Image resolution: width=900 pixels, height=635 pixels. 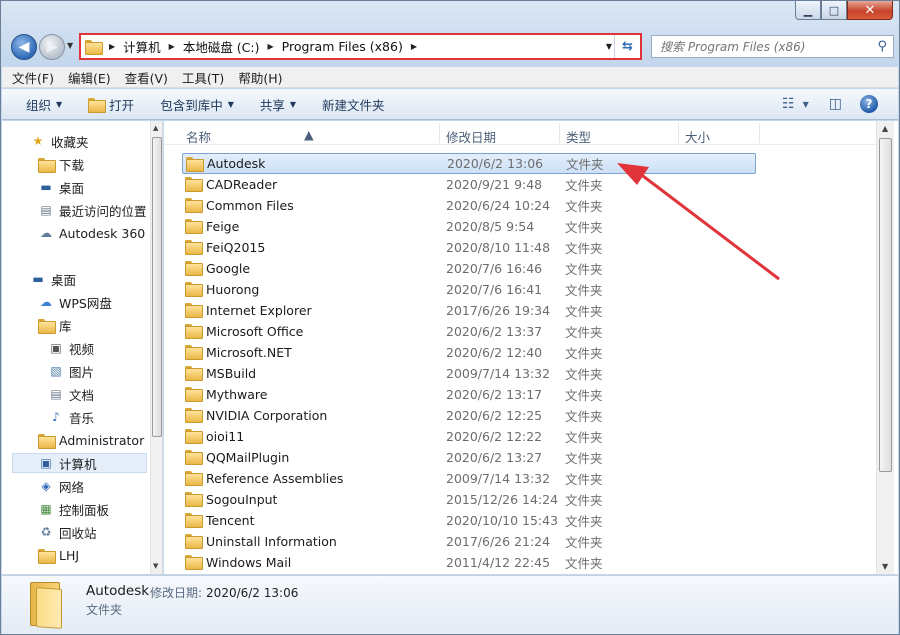 I want to click on maximize-button: □, so click(x=834, y=10).